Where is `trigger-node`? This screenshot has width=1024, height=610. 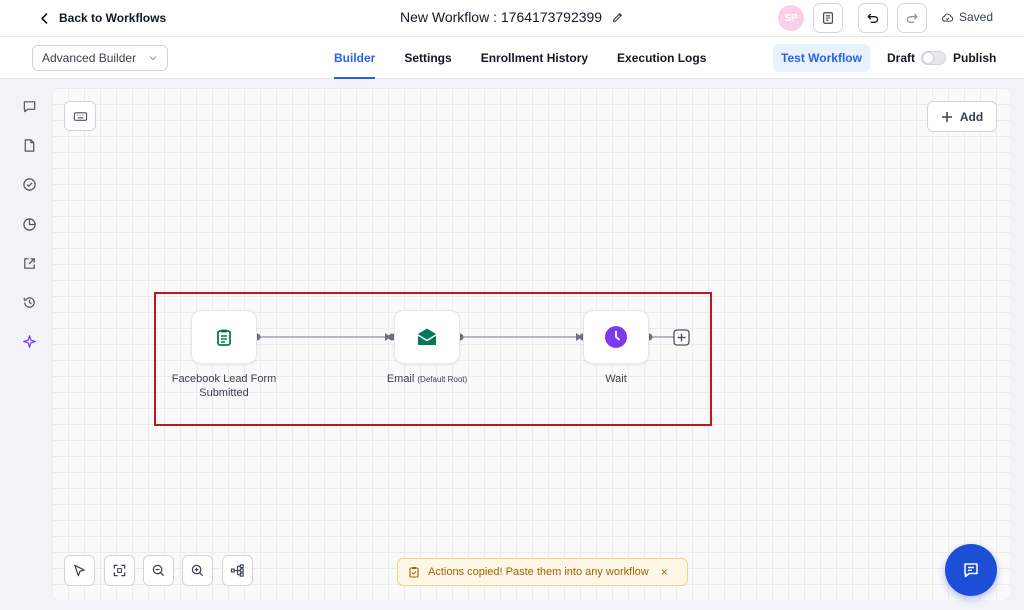 trigger-node is located at coordinates (224, 337).